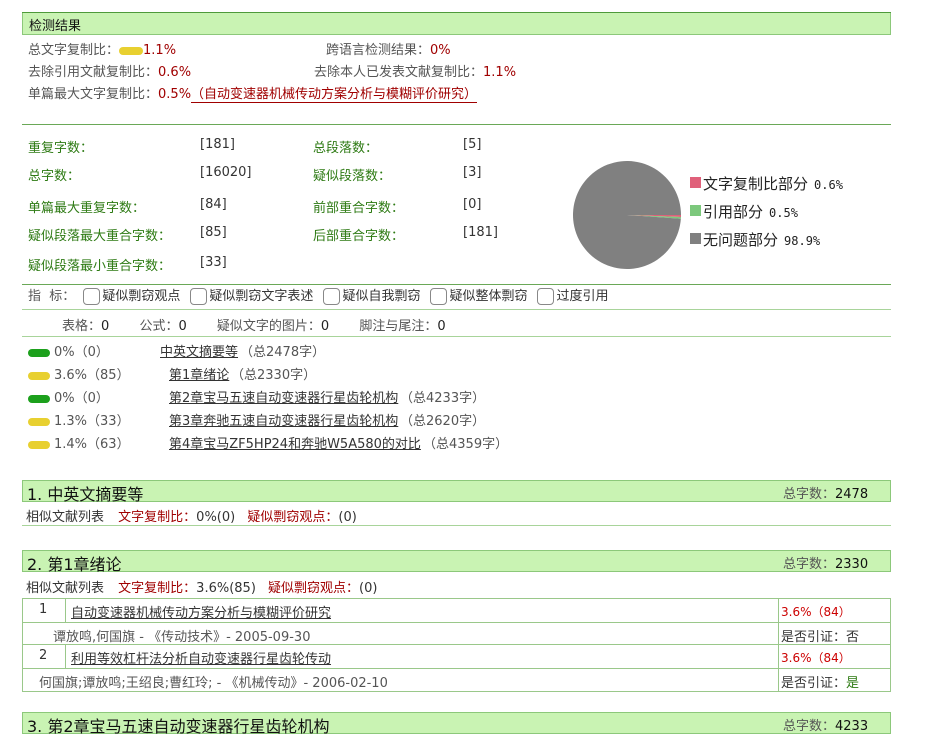  What do you see at coordinates (92, 421) in the screenshot?
I see `chapter-pct: 1.3%（33）` at bounding box center [92, 421].